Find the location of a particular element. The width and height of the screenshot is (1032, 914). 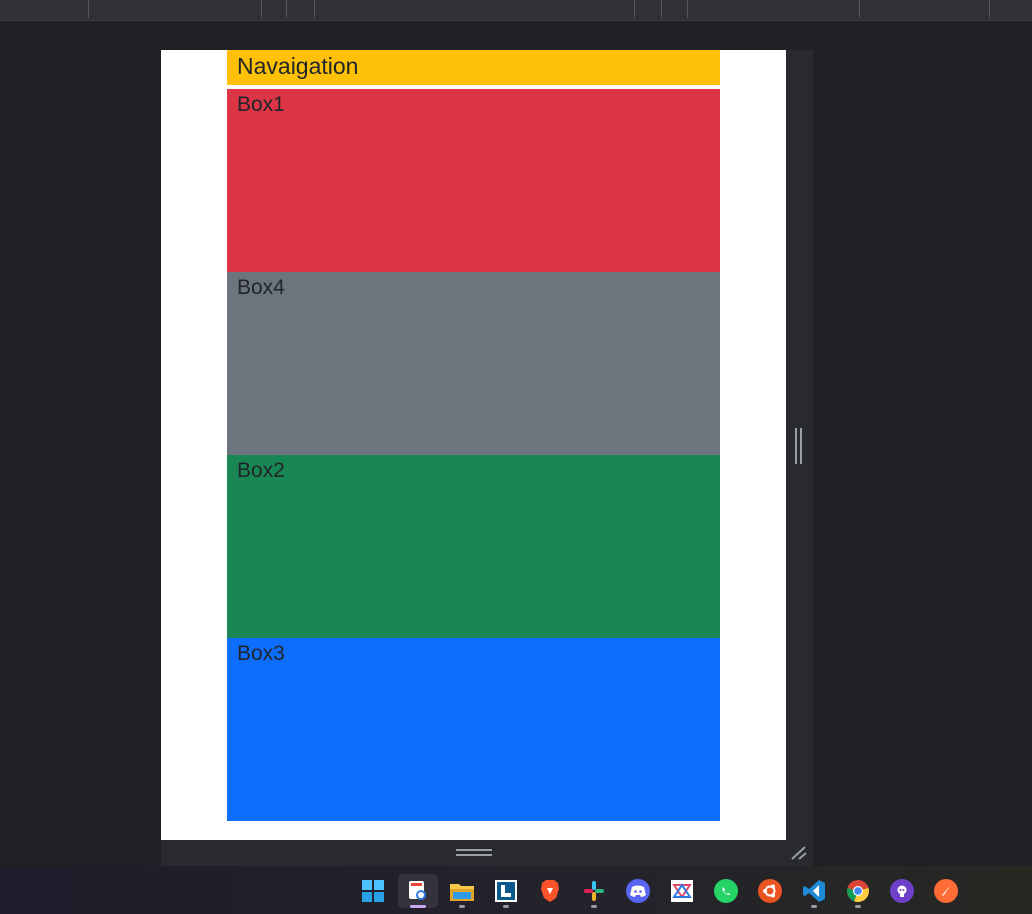

box-label: Box3 is located at coordinates (261, 653).